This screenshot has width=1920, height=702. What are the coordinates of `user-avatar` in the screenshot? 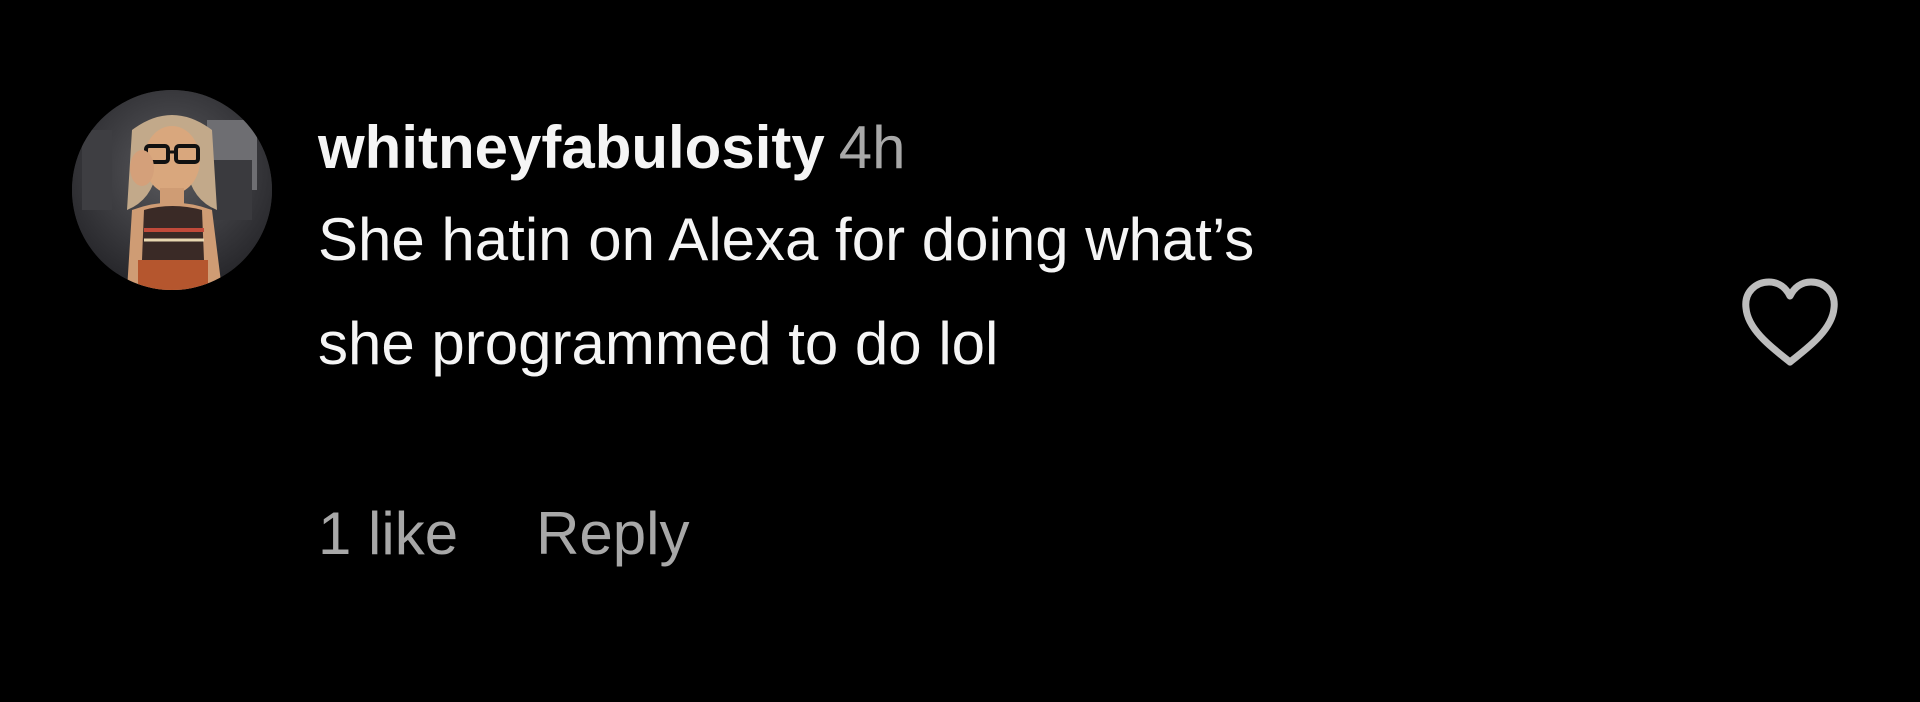 It's located at (172, 190).